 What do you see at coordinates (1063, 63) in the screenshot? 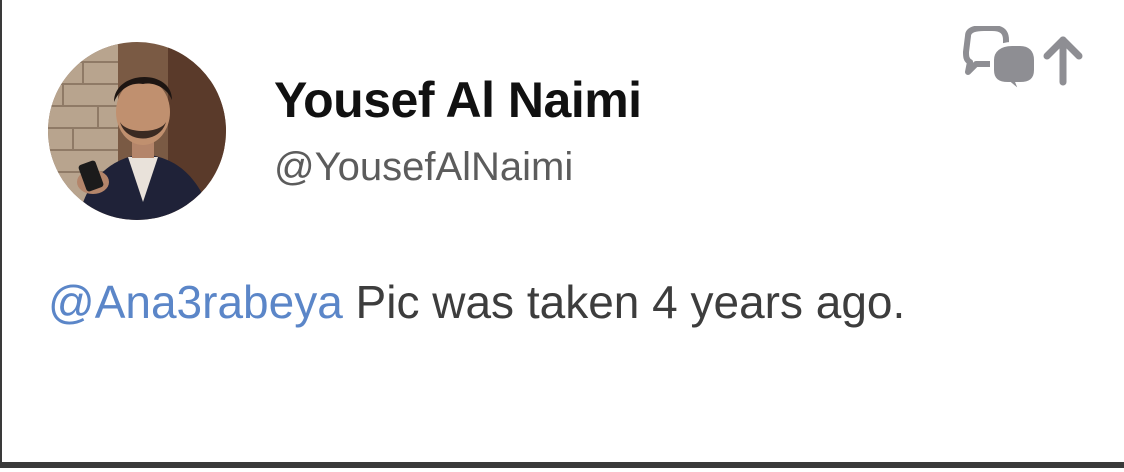
I see `share-up-arrow-icon` at bounding box center [1063, 63].